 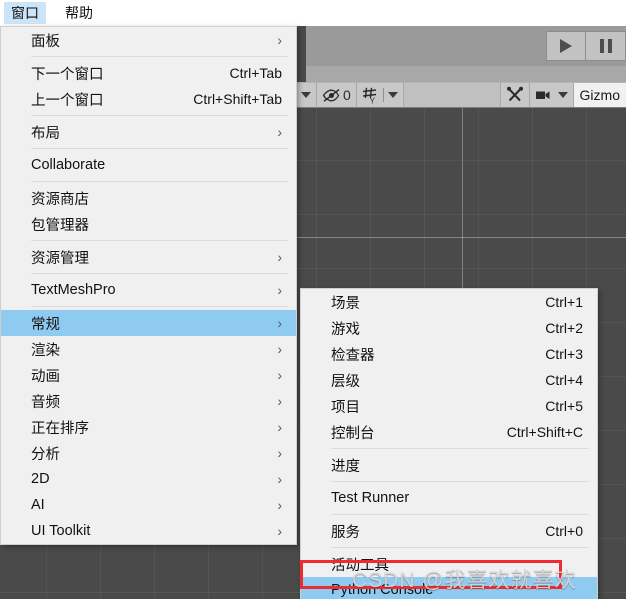 What do you see at coordinates (449, 498) in the screenshot?
I see `general-submenu-item: Test Runner` at bounding box center [449, 498].